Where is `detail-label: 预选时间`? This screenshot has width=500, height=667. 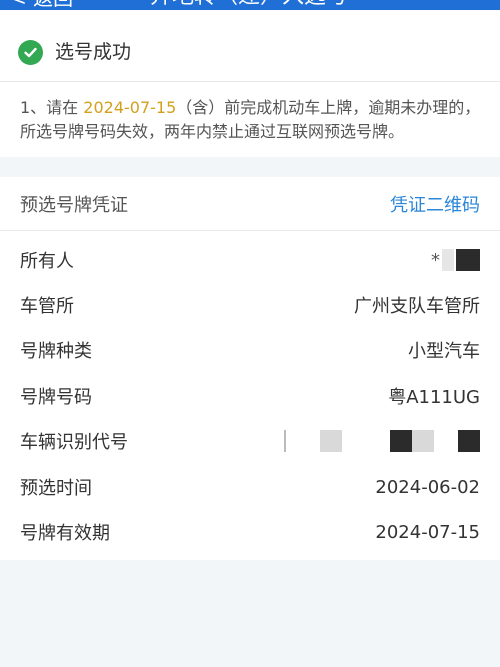
detail-label: 预选时间 is located at coordinates (56, 488).